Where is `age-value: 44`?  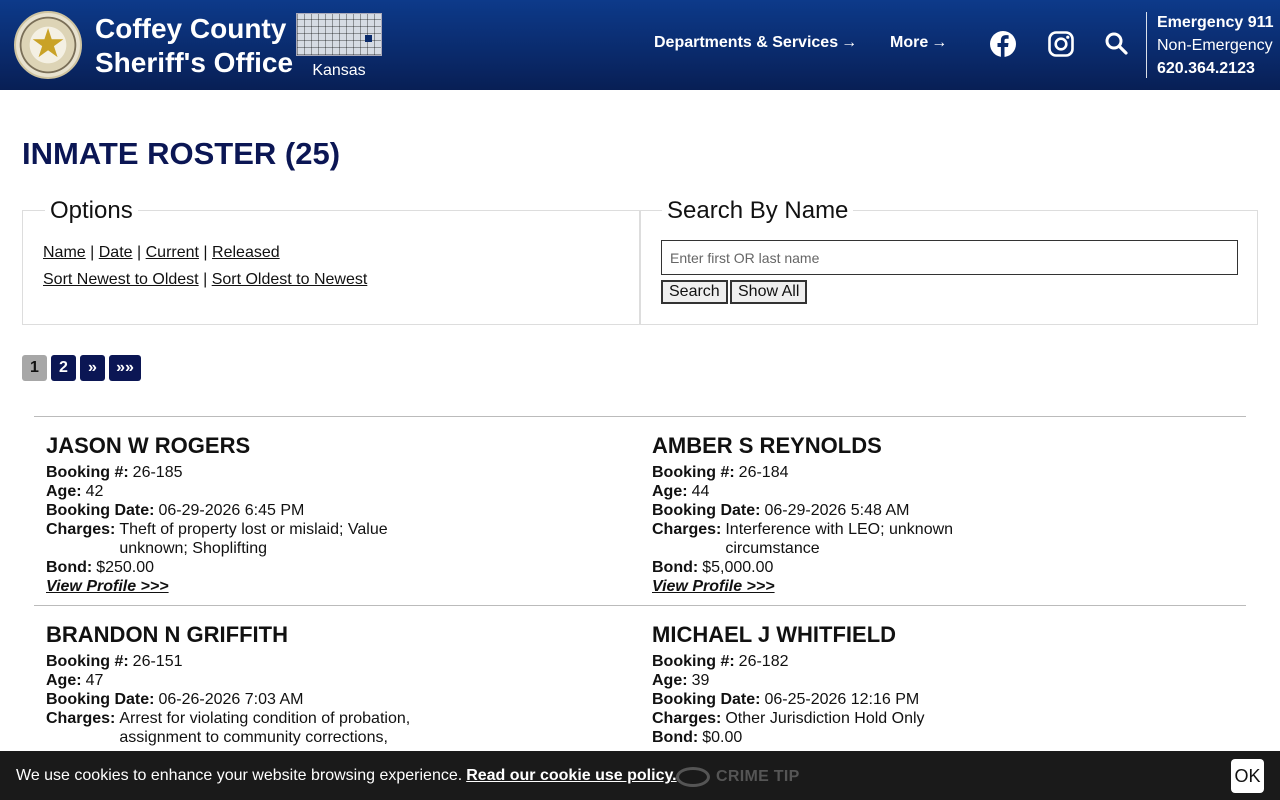
age-value: 44 is located at coordinates (700, 491).